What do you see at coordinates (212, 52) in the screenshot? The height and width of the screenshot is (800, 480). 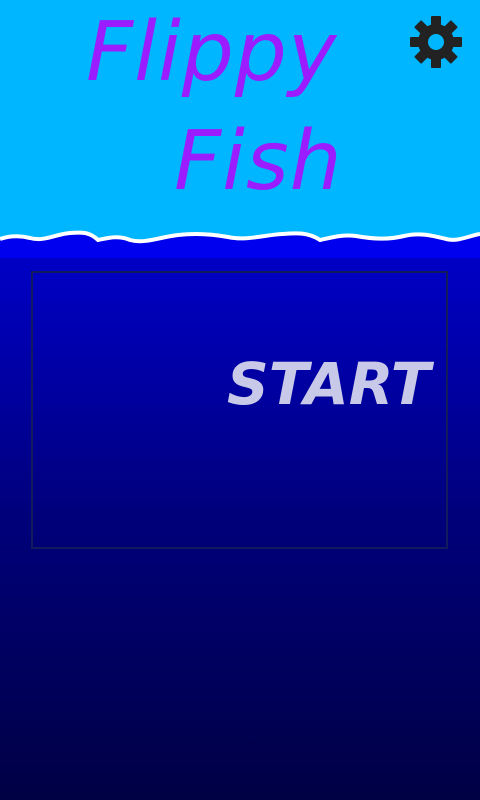 I see `game-title-line-1: Flippy` at bounding box center [212, 52].